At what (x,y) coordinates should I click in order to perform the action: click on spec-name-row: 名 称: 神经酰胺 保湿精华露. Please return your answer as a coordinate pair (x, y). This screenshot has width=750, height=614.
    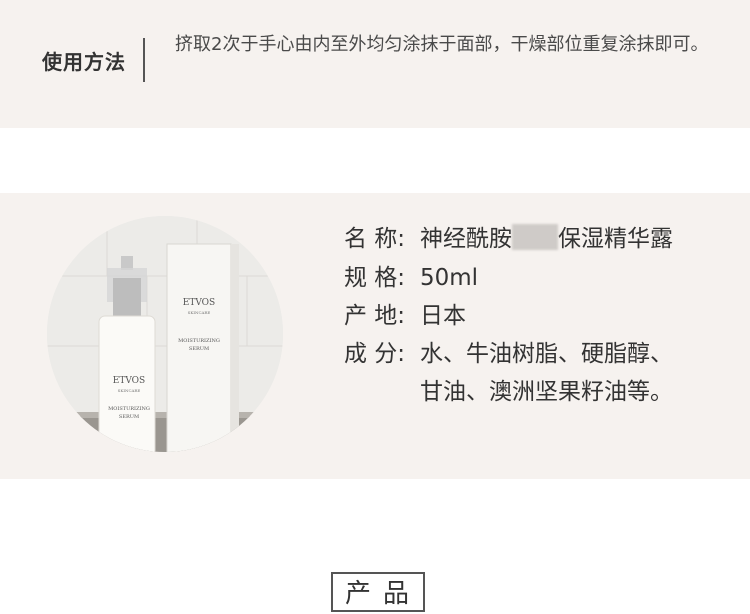
    Looking at the image, I should click on (508, 239).